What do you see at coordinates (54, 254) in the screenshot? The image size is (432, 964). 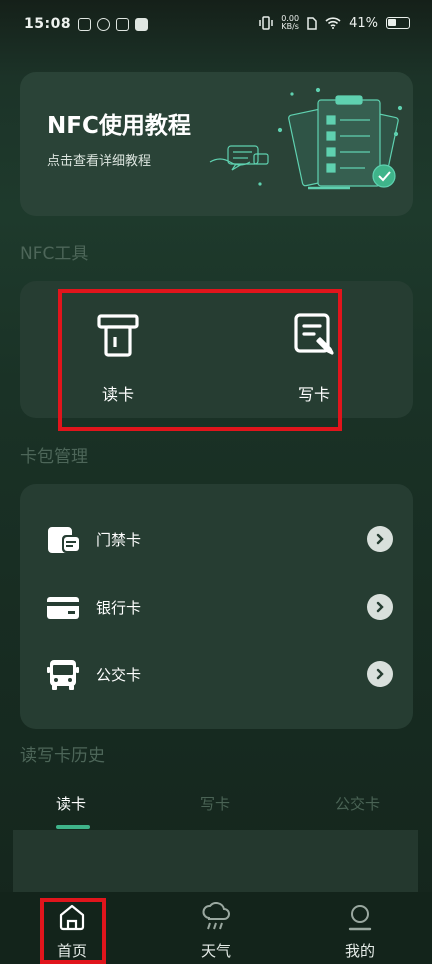 I see `nfc-tools-section-title: NFC工具` at bounding box center [54, 254].